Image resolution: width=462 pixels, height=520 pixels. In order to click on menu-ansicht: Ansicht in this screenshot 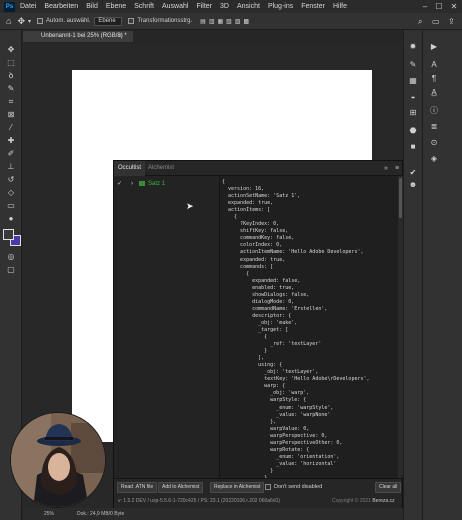, I will do `click(248, 6)`.